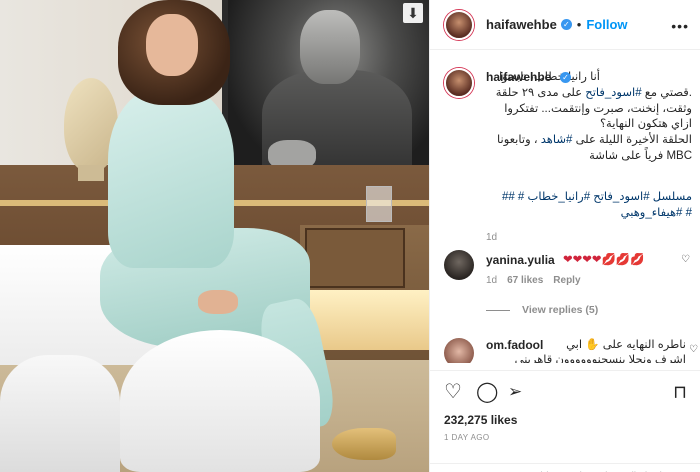 Image resolution: width=700 pixels, height=472 pixels. Describe the element at coordinates (459, 83) in the screenshot. I see `caption-avatar` at that location.